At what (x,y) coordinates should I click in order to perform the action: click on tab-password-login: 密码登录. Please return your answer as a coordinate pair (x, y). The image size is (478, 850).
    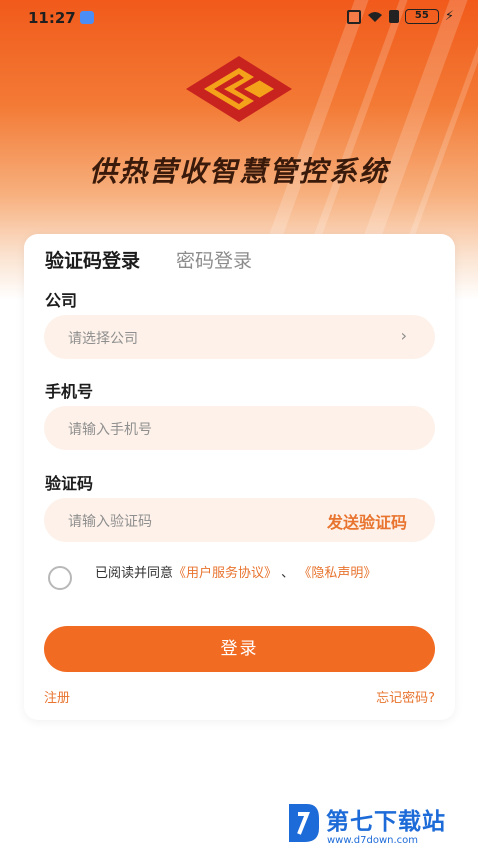
    Looking at the image, I should click on (214, 259).